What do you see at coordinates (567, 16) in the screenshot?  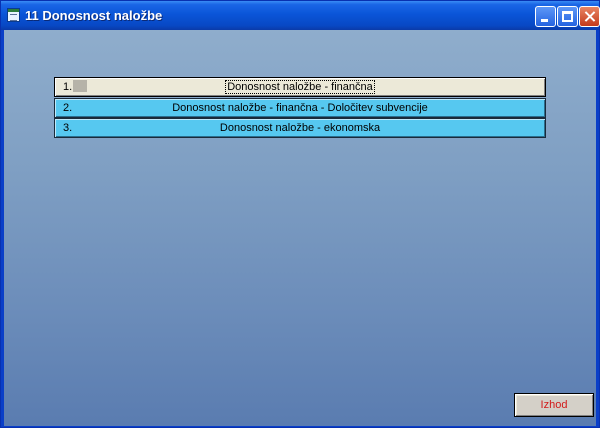 I see `maximize-button` at bounding box center [567, 16].